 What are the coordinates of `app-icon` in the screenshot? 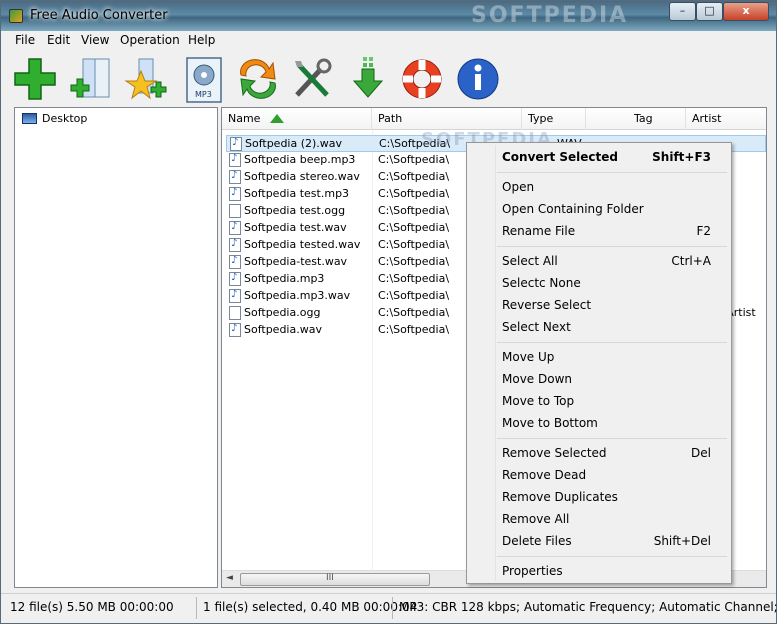 It's located at (16, 16).